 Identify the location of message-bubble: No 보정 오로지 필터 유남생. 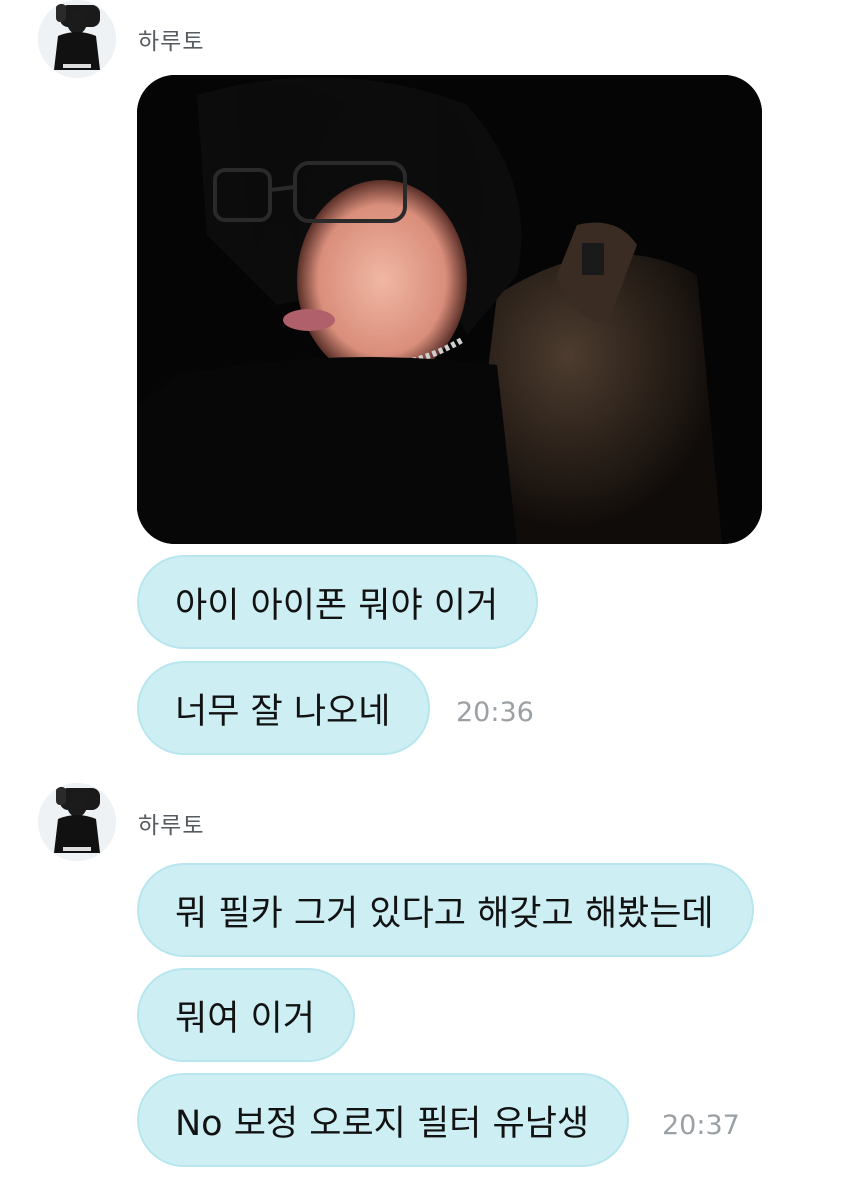
(383, 1120).